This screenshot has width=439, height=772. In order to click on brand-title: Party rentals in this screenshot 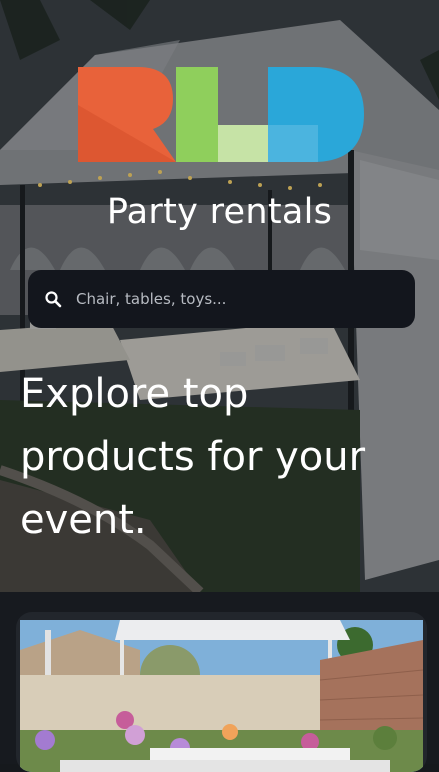, I will do `click(219, 212)`.